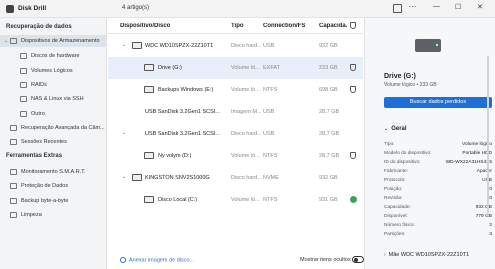 The height and width of the screenshot is (269, 495). I want to click on general-section-header: ⌄ Geral, so click(395, 129).